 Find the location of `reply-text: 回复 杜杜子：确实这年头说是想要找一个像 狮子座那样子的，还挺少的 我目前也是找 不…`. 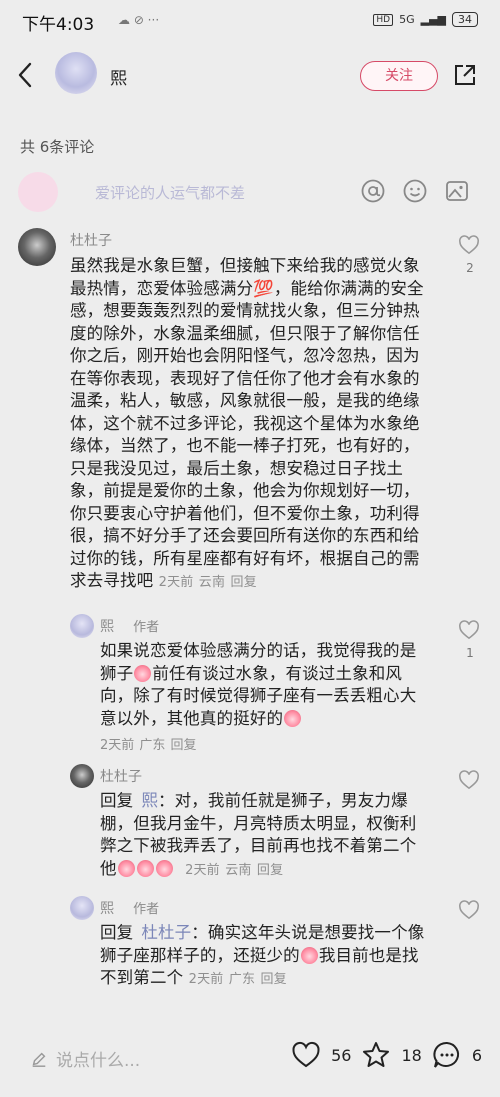

reply-text: 回复 杜杜子：确实这年头说是想要找一个像 狮子座那样子的，还挺少的 我目前也是找 不… is located at coordinates (262, 955).